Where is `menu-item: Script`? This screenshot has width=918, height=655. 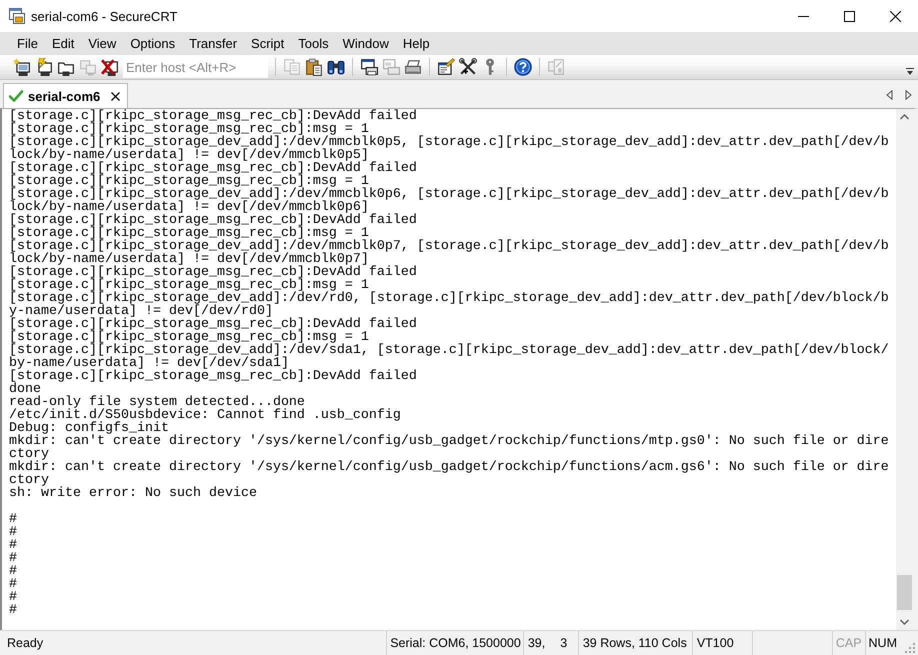
menu-item: Script is located at coordinates (268, 43).